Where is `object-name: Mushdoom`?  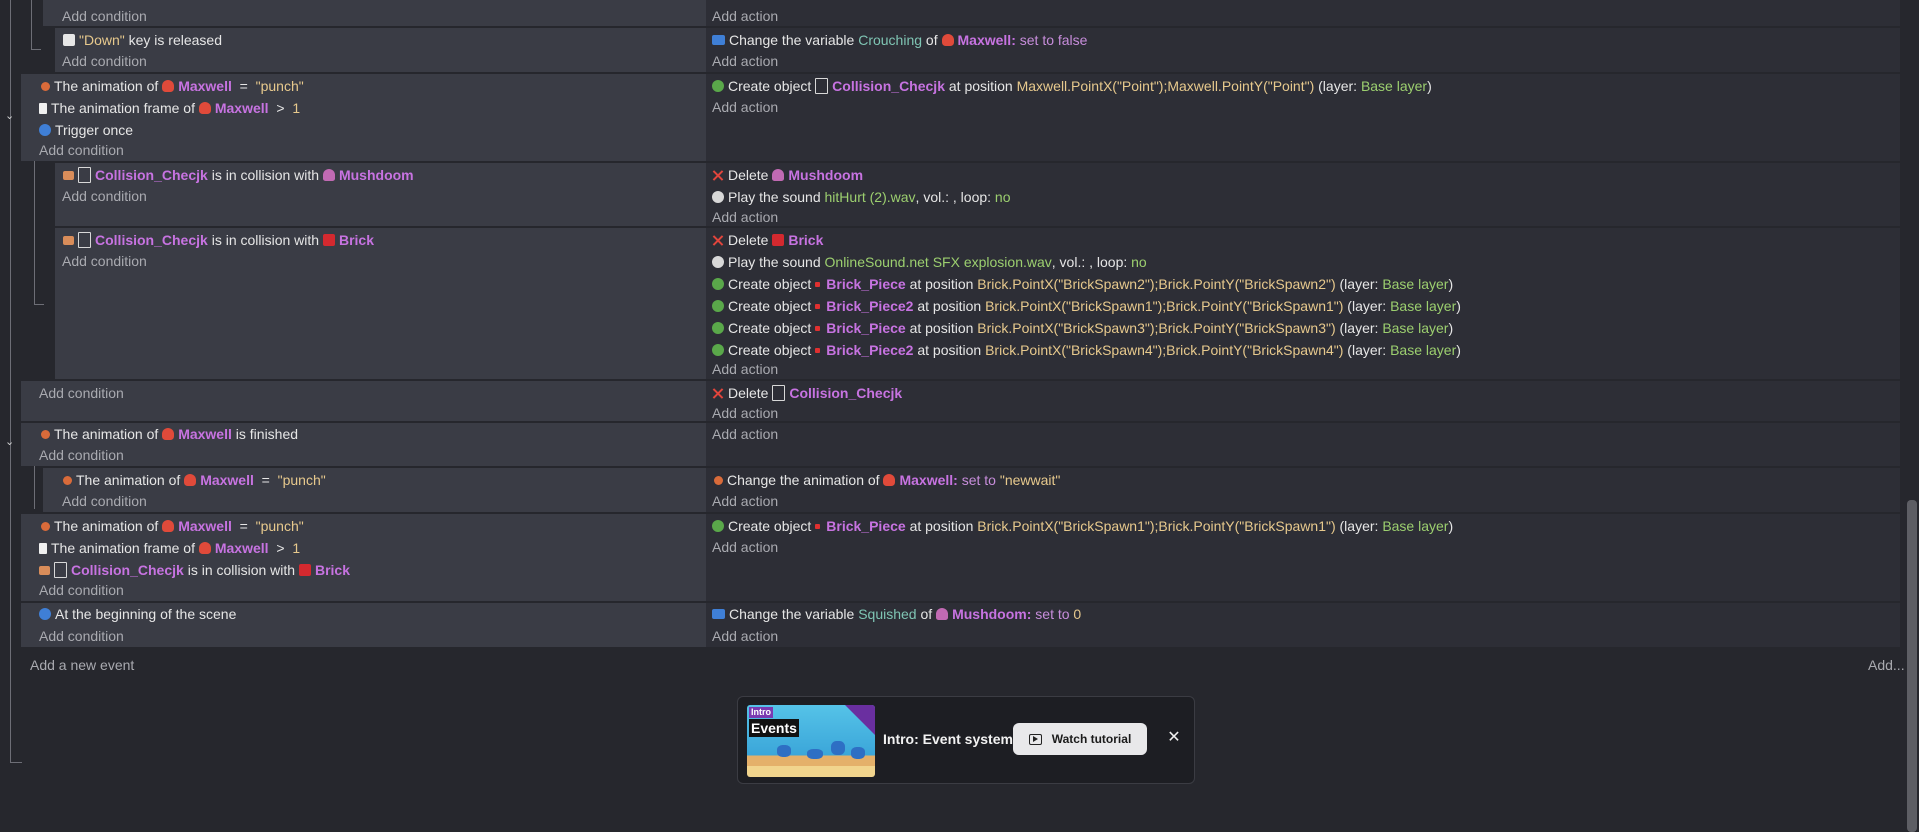
object-name: Mushdoom is located at coordinates (826, 175).